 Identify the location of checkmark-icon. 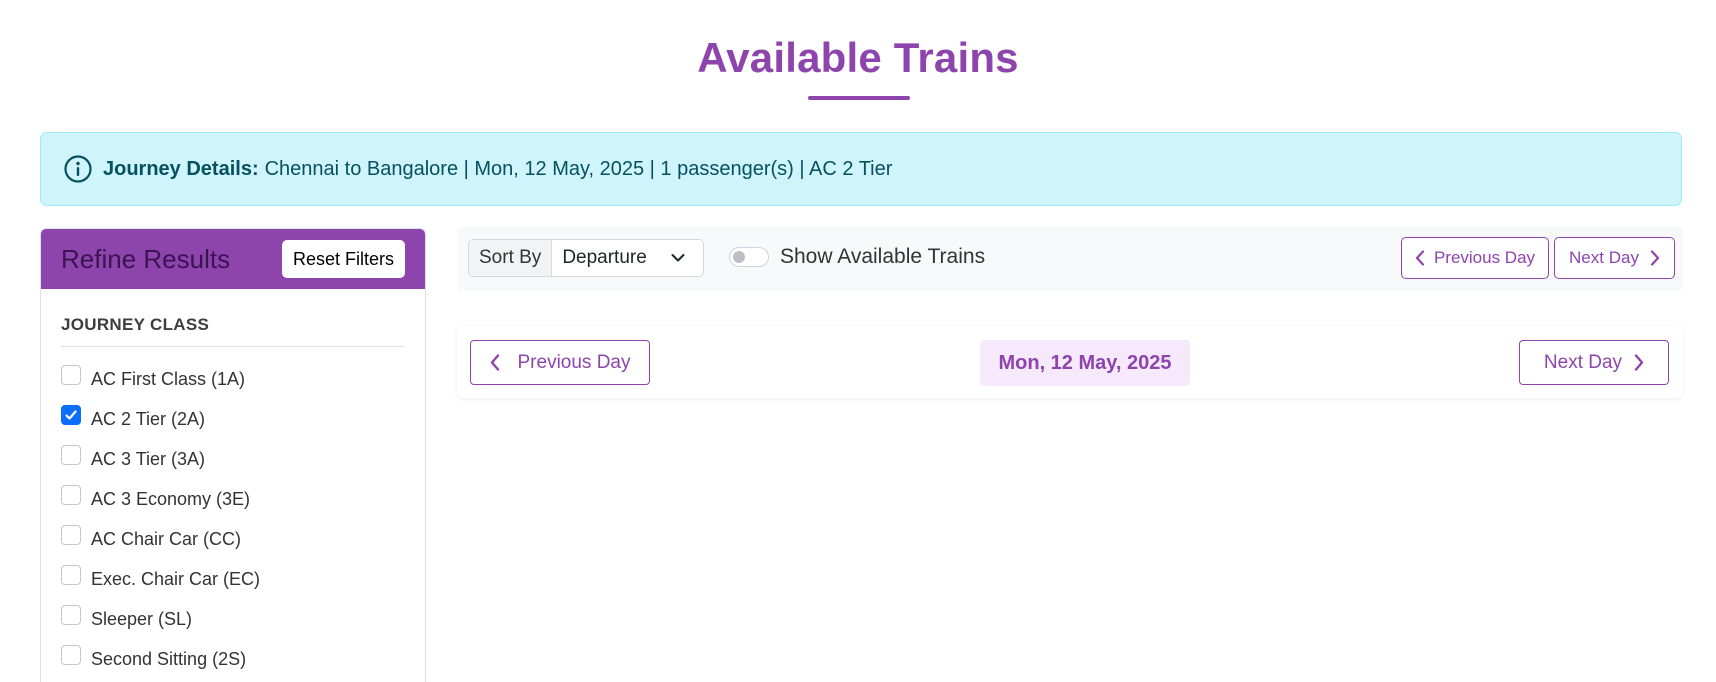
(71, 415).